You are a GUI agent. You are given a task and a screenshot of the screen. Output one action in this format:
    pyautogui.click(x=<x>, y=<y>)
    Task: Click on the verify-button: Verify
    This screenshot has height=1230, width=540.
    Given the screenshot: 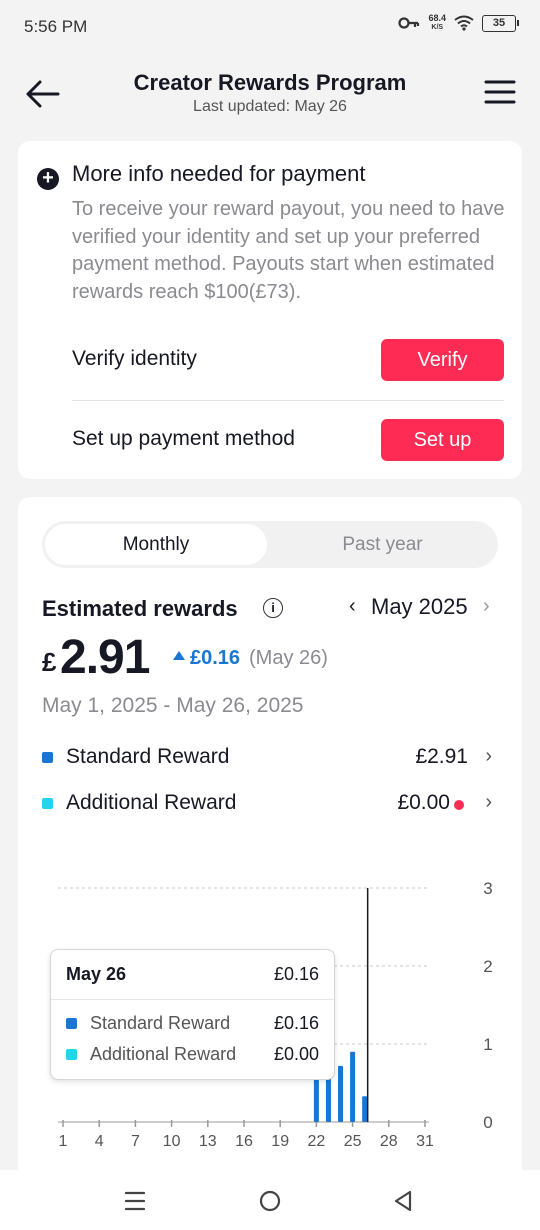 What is the action you would take?
    pyautogui.click(x=442, y=360)
    